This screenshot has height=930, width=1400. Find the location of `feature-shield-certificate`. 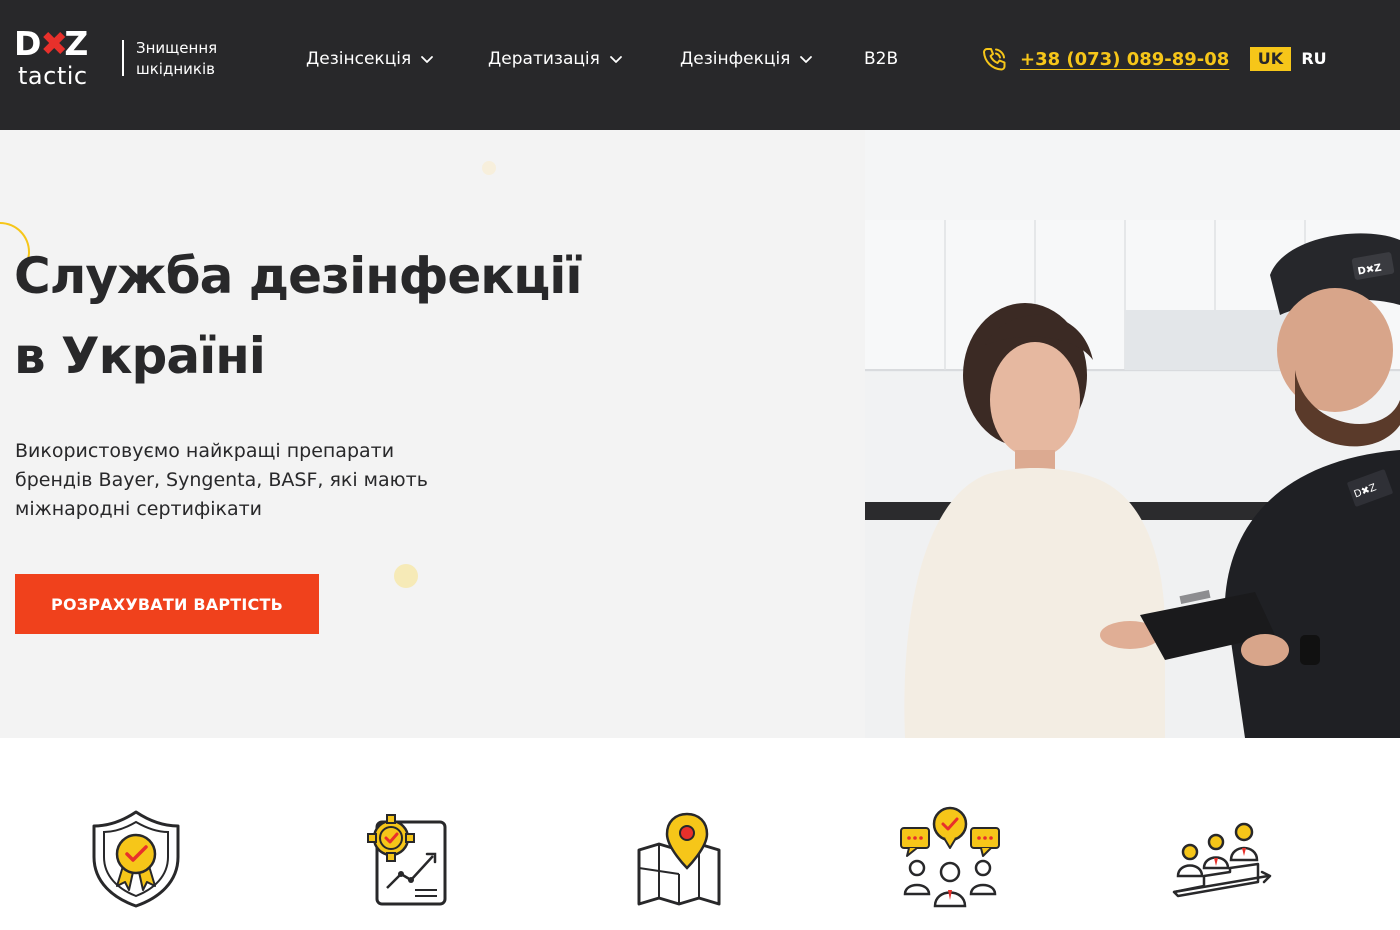

feature-shield-certificate is located at coordinates (136, 857).